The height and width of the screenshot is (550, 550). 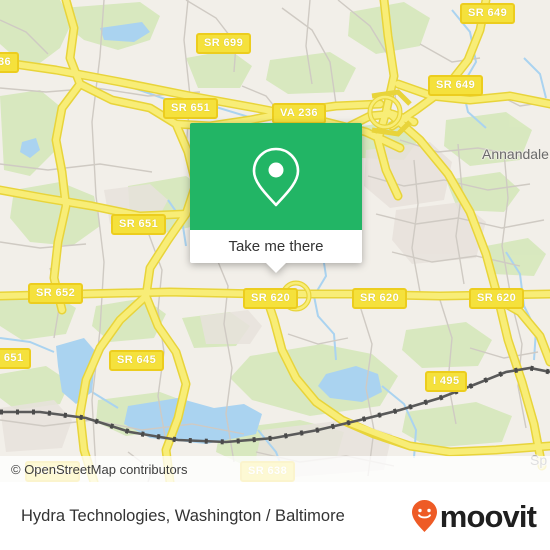 I want to click on map-attribution-bar: © OpenStreetMap contributors, so click(x=275, y=469).